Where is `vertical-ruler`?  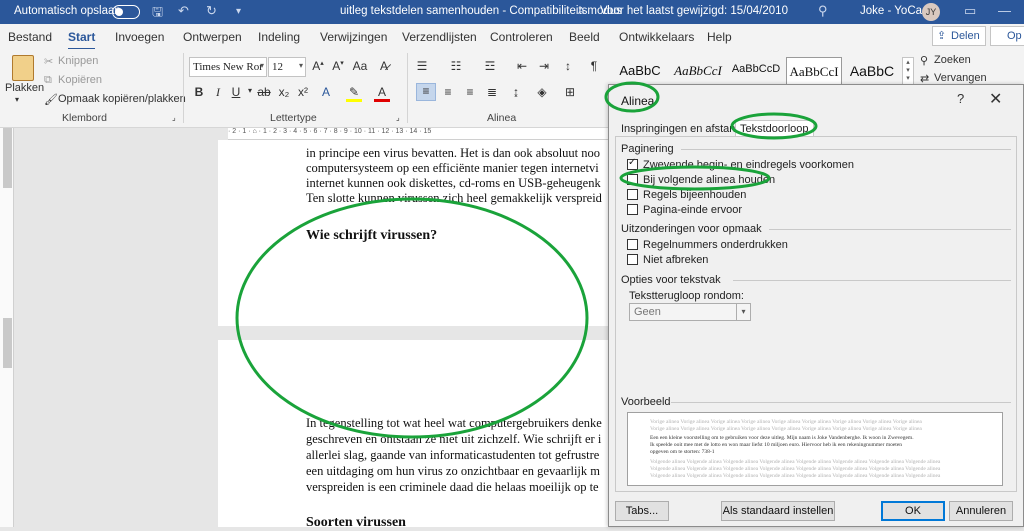
vertical-ruler is located at coordinates (7, 327).